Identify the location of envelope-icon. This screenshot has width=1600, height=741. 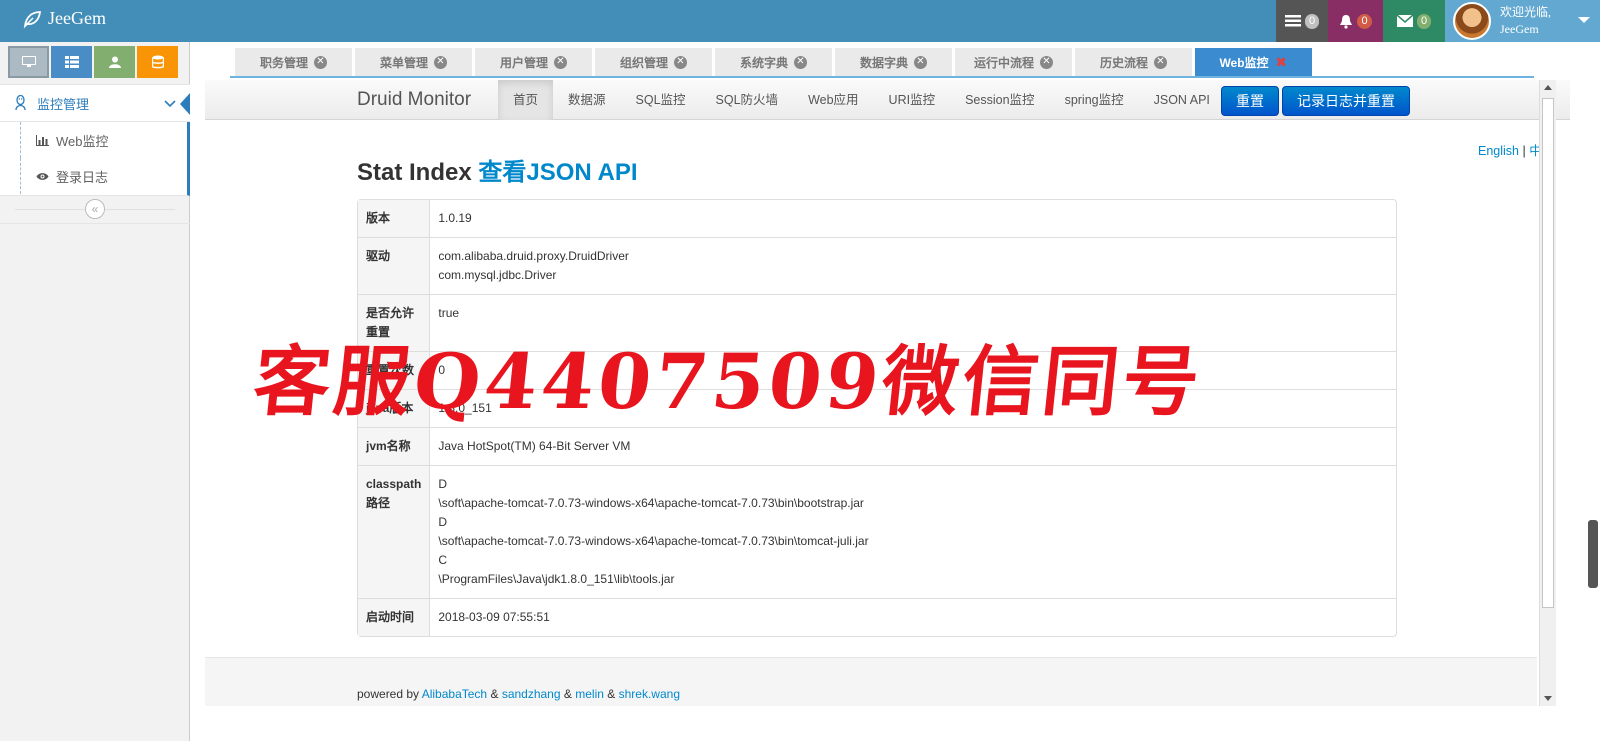
(1404, 21).